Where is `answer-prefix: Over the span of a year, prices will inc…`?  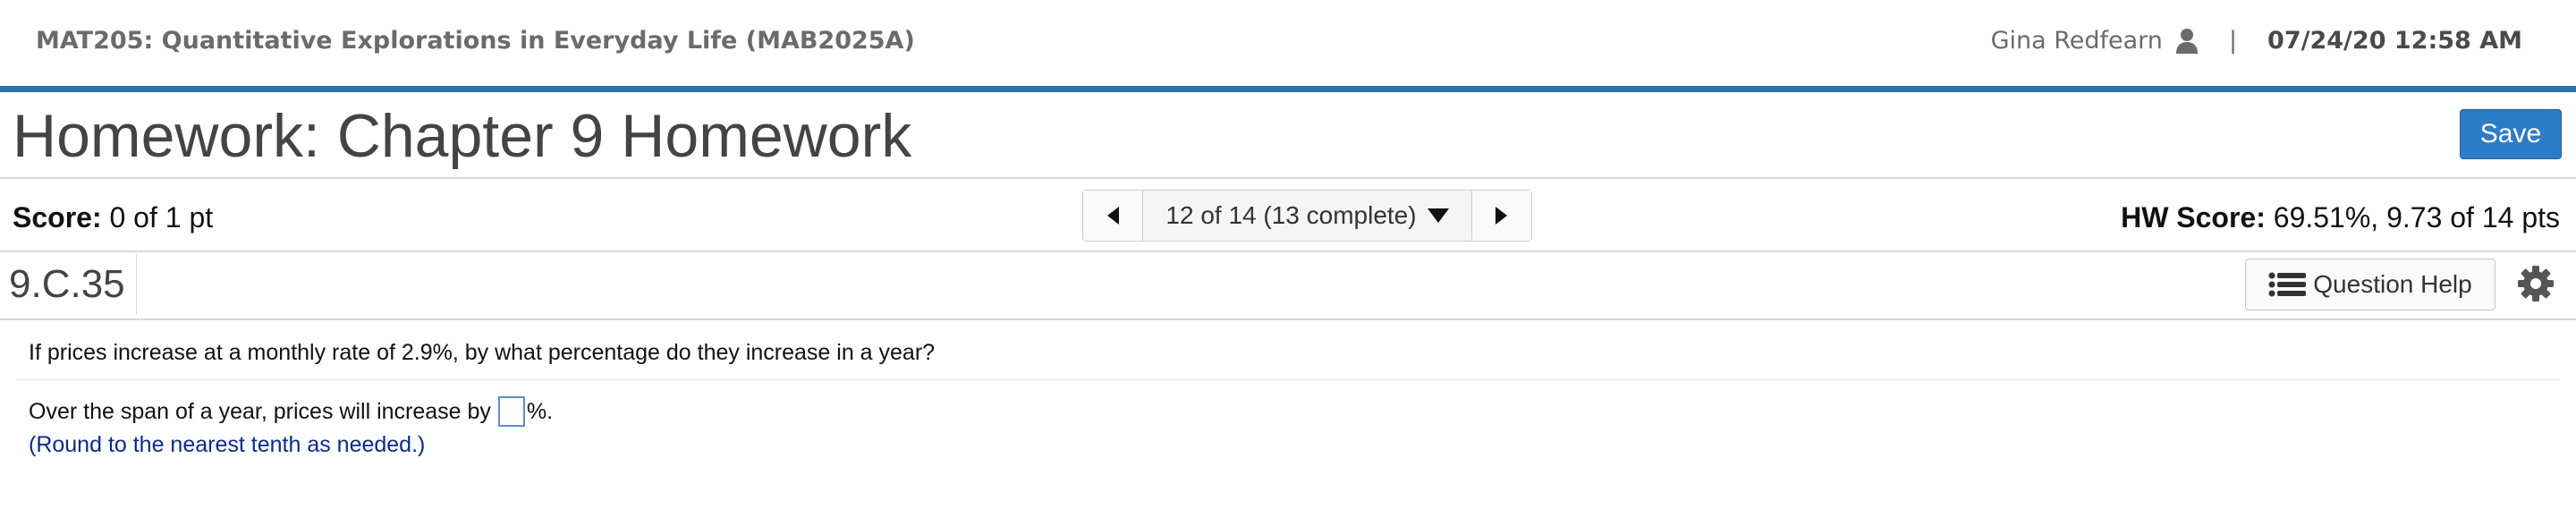 answer-prefix: Over the span of a year, prices will inc… is located at coordinates (260, 411).